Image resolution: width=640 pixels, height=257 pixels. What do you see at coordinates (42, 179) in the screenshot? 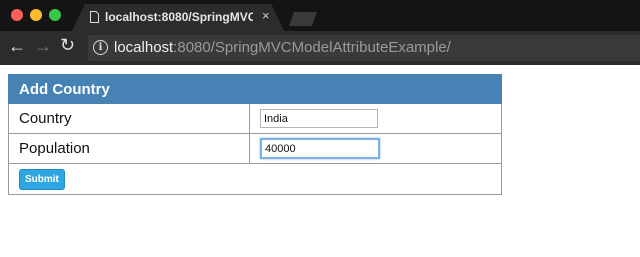
I see `submit-button: Submit` at bounding box center [42, 179].